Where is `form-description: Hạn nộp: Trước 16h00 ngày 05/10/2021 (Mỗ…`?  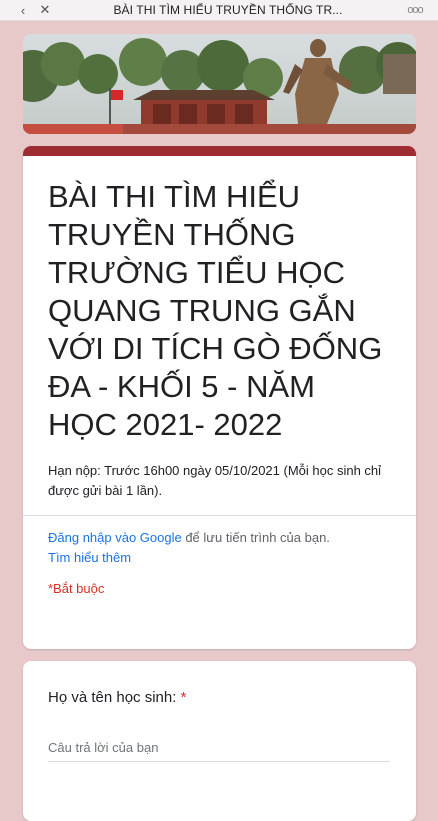
form-description: Hạn nộp: Trước 16h00 ngày 05/10/2021 (Mỗ… is located at coordinates (215, 480).